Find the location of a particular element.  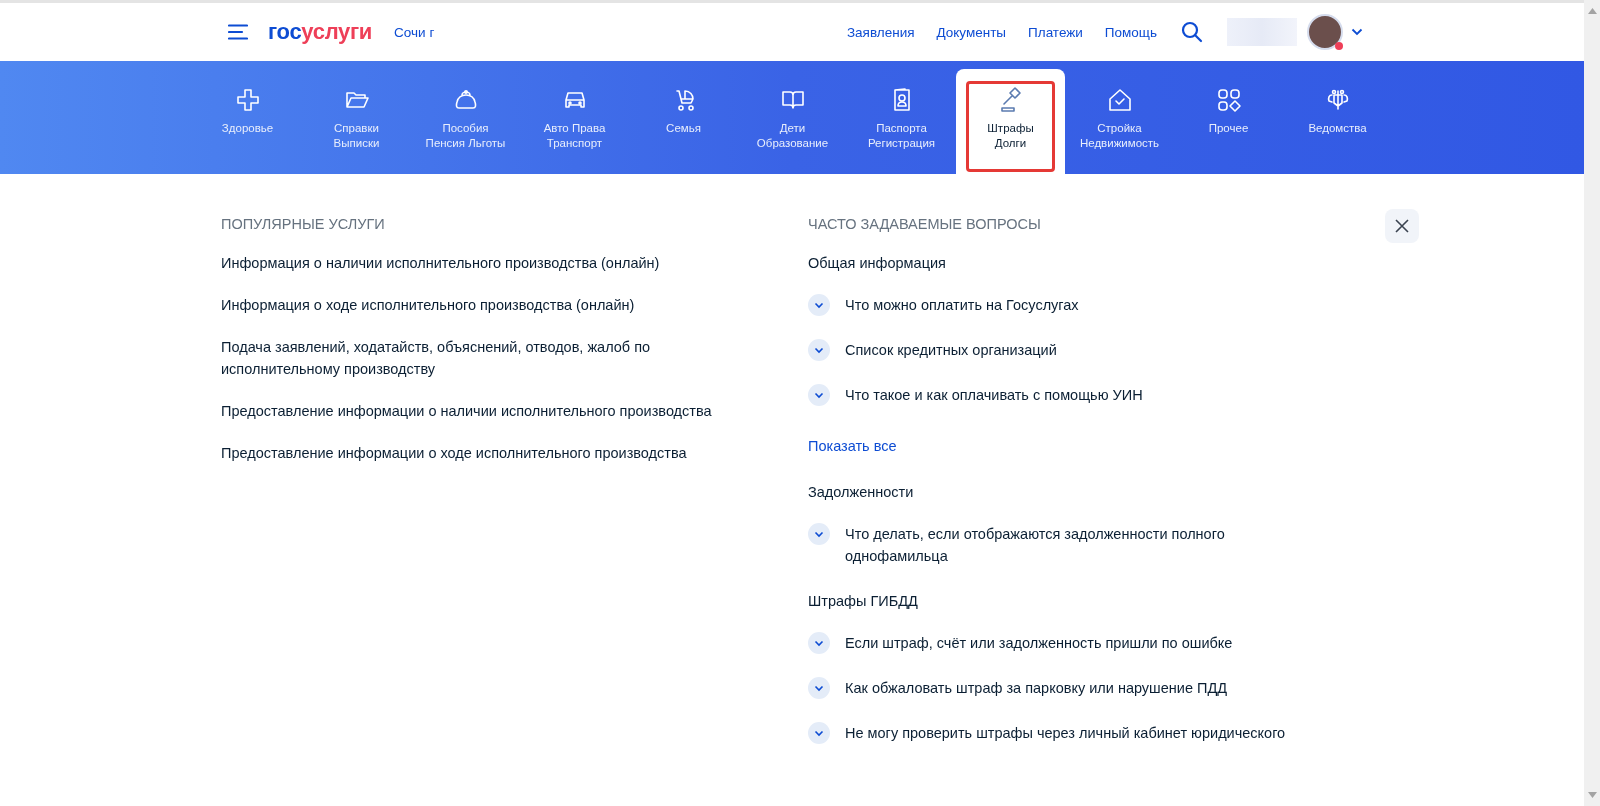

house-icon is located at coordinates (1119, 100).